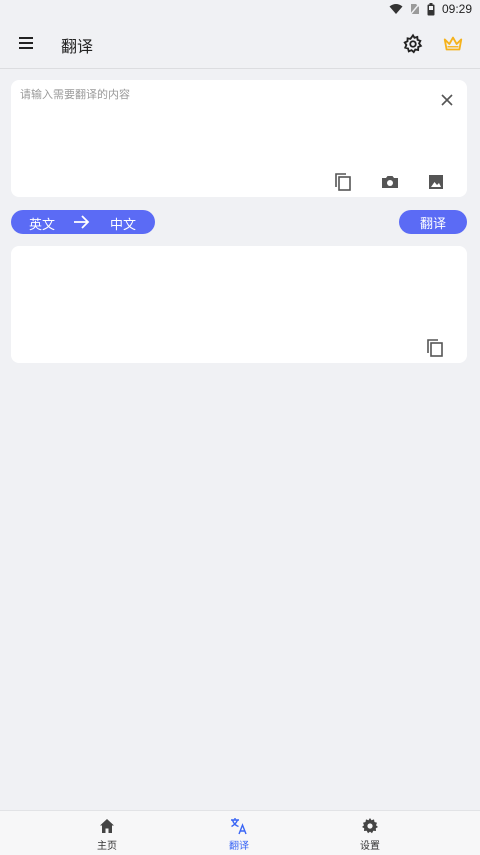 Image resolution: width=480 pixels, height=855 pixels. I want to click on output-card, so click(239, 304).